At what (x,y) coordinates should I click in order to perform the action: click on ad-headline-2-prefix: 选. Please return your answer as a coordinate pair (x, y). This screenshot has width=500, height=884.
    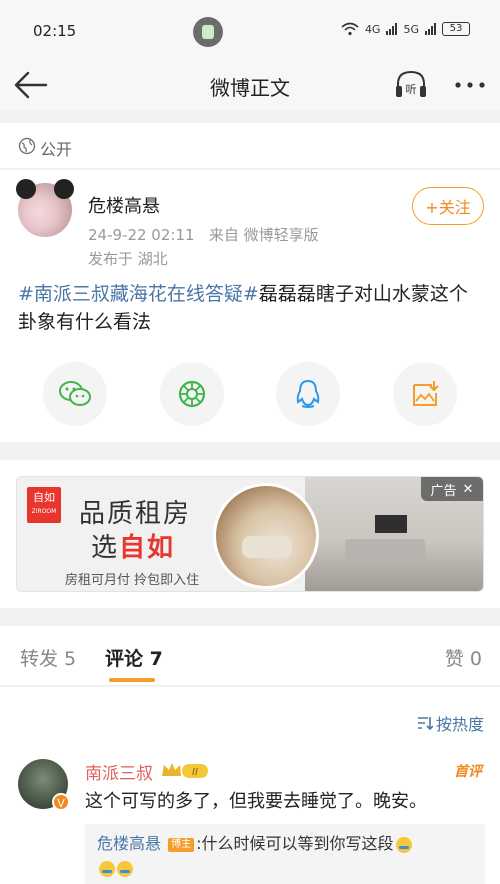
    Looking at the image, I should click on (105, 548).